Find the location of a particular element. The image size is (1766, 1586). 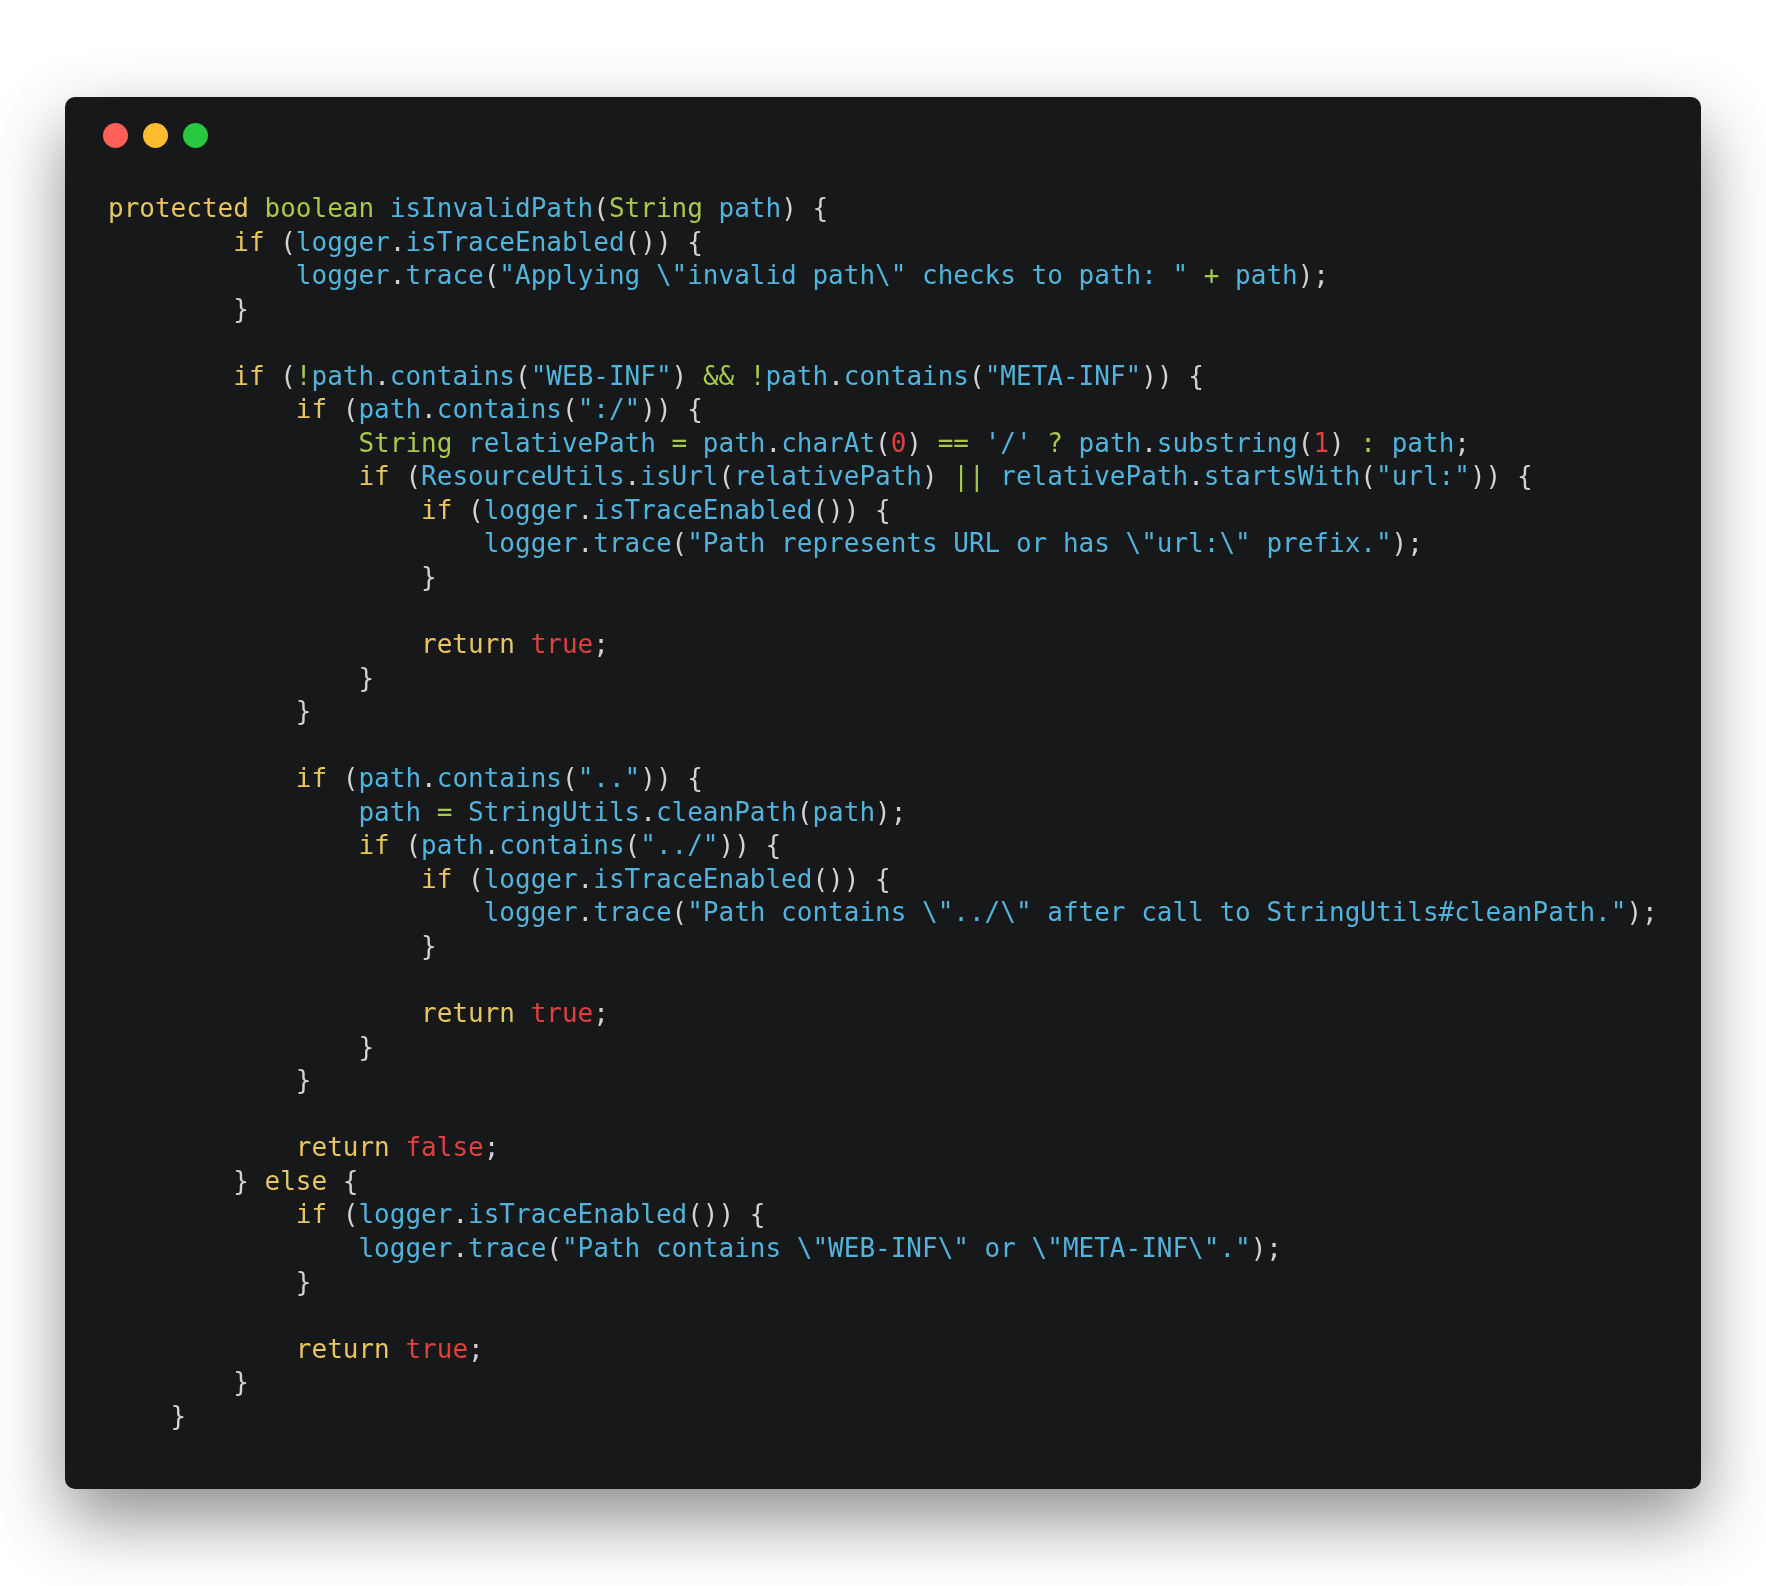

code-line: protected boolean isInvalidPath(String path) { is located at coordinates (468, 208).